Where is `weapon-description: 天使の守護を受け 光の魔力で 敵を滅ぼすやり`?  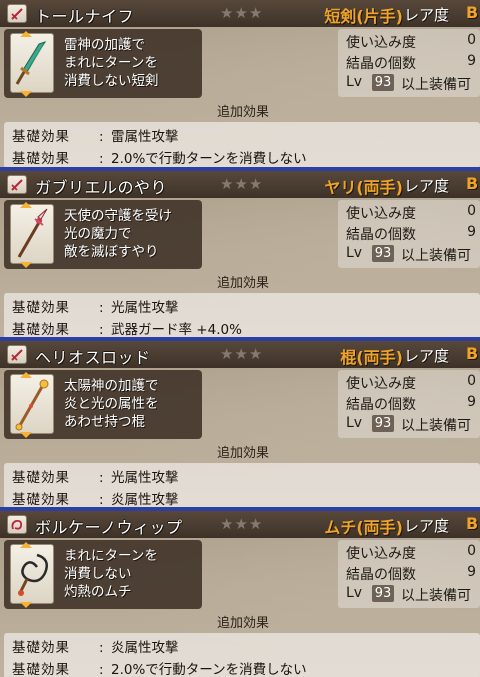
weapon-description: 天使の守護を受け 光の魔力で 敵を滅ぼすやり is located at coordinates (118, 234).